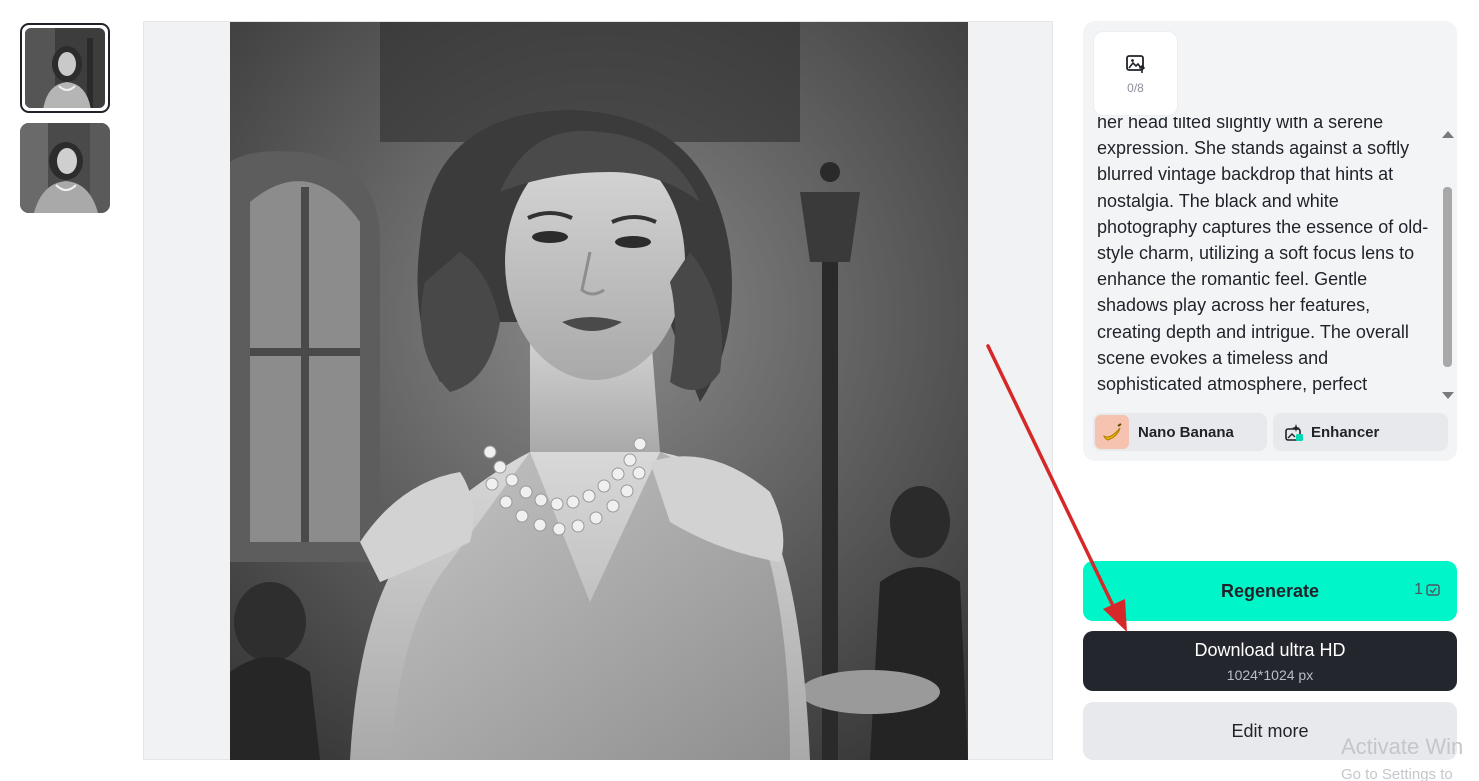  I want to click on credit-icon, so click(1433, 590).